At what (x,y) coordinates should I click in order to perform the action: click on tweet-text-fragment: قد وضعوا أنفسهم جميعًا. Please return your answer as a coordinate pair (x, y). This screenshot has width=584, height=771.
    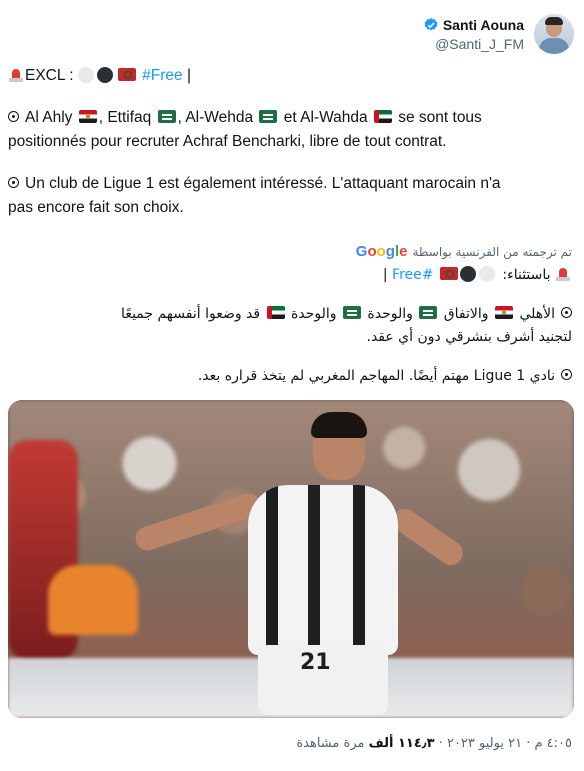
    Looking at the image, I should click on (193, 314).